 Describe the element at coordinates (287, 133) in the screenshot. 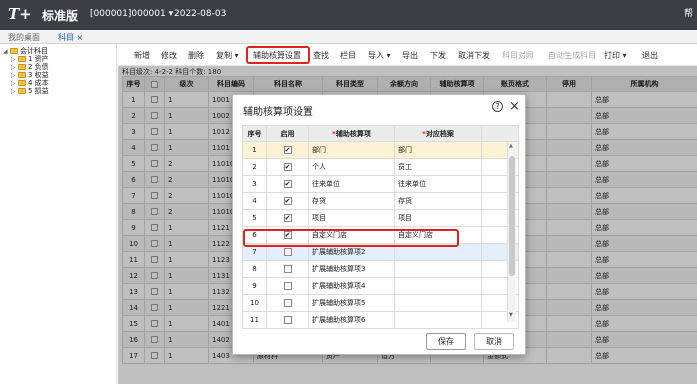

I see `col-enabled: 启用` at that location.